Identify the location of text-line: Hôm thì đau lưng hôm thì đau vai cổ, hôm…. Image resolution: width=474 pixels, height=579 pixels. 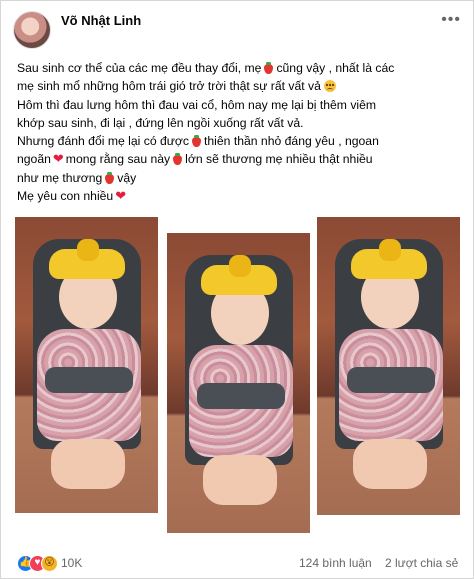
(241, 105).